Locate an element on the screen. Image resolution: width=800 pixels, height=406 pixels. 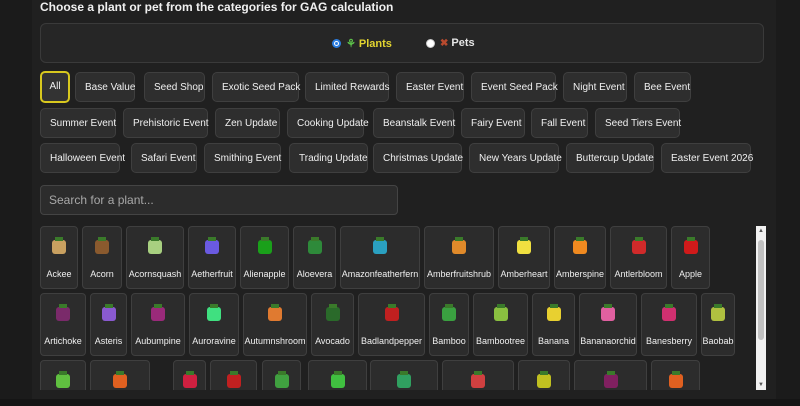
pets-label: Pets is located at coordinates (463, 43).